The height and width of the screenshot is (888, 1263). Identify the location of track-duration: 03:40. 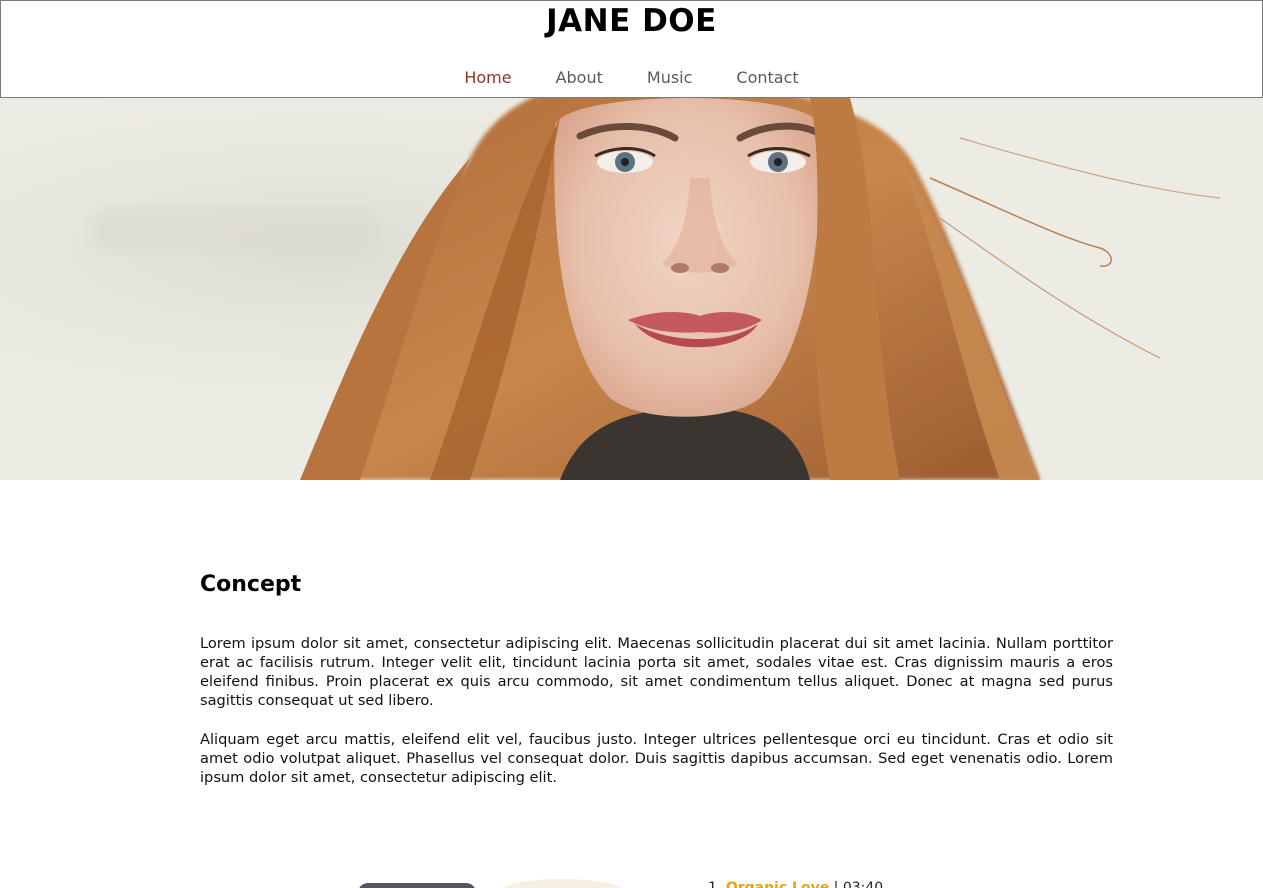
(863, 884).